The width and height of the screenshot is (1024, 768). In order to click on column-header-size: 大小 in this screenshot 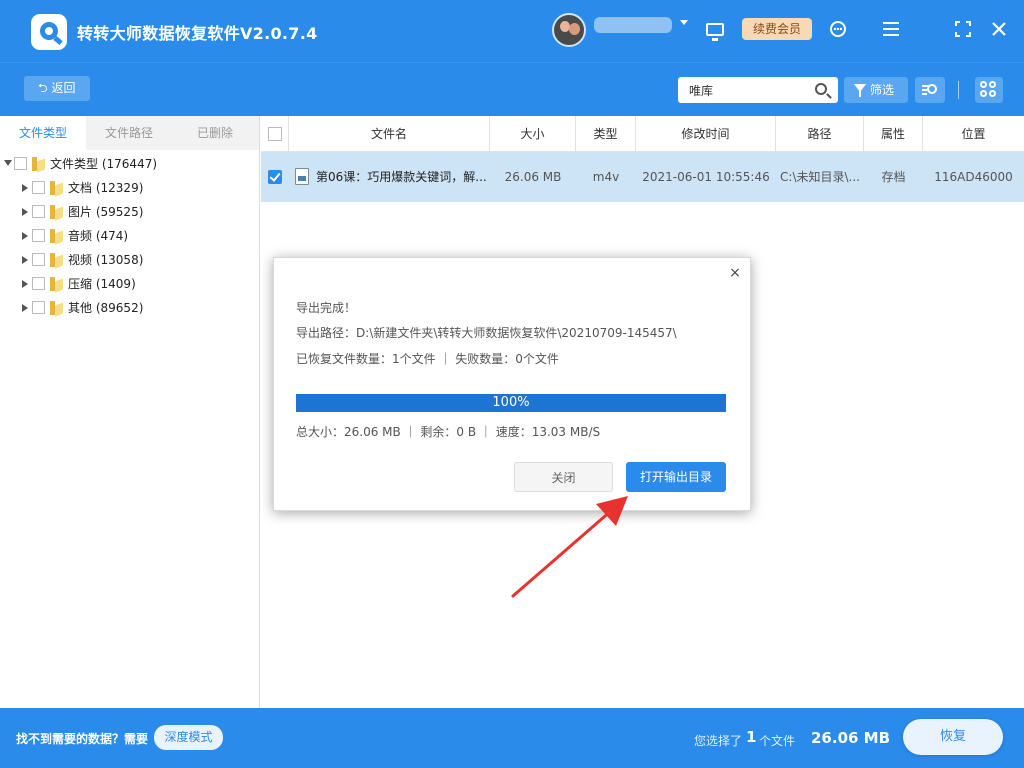, I will do `click(533, 134)`.